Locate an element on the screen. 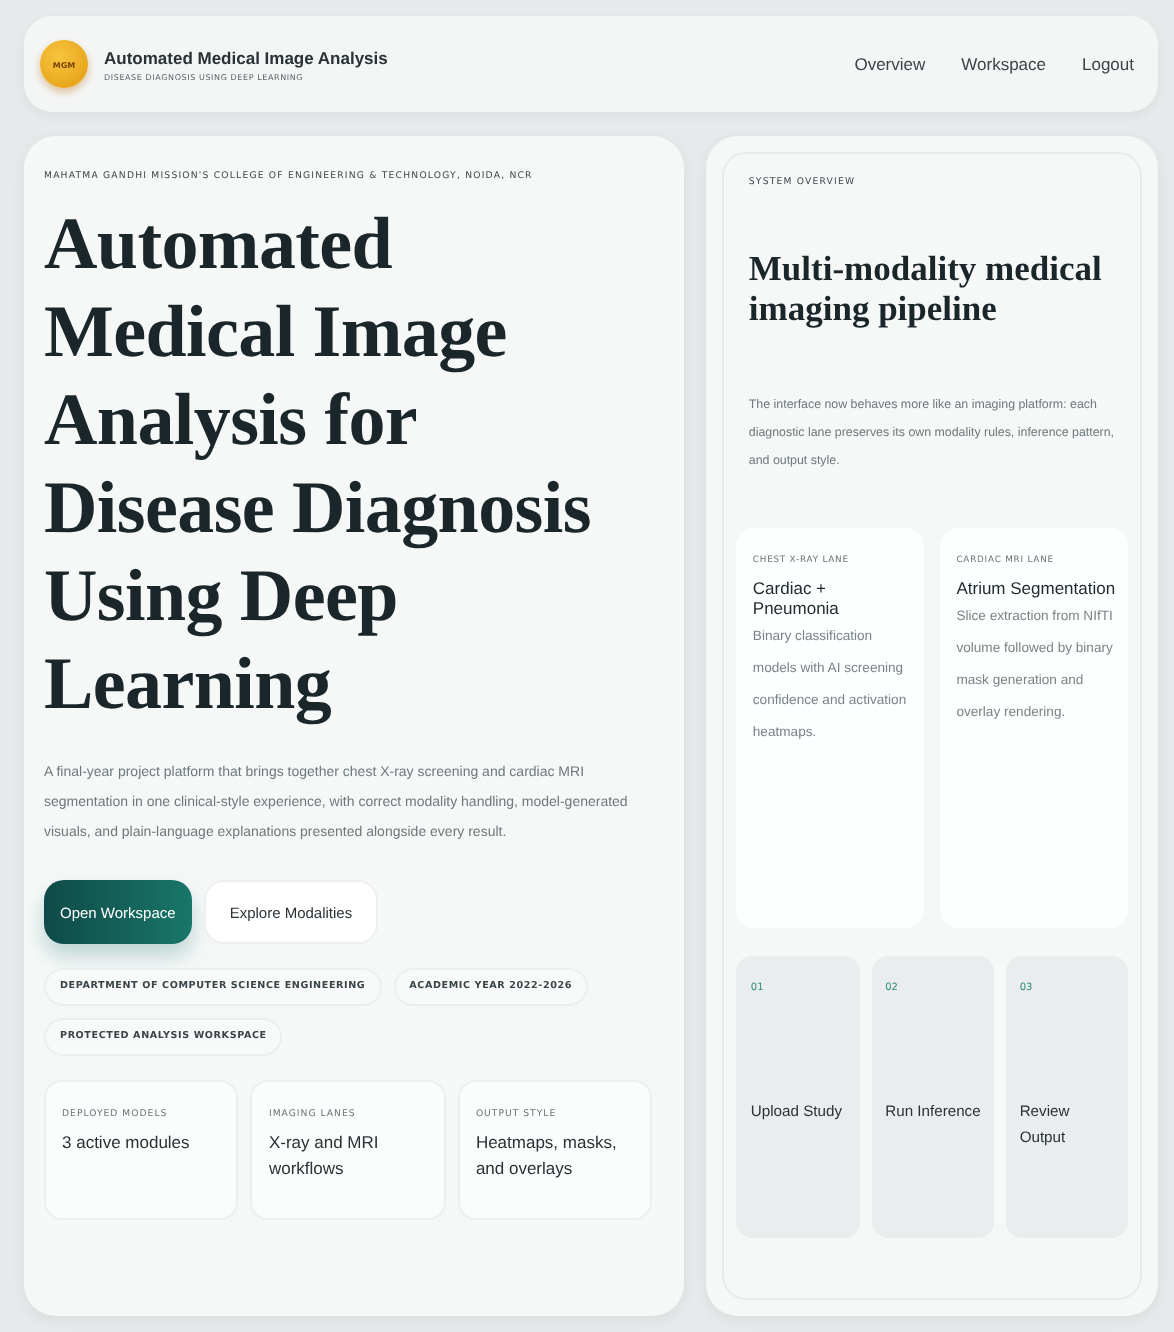 The image size is (1174, 1332). stat-value: Heatmaps, masks, and overlays is located at coordinates (547, 1156).